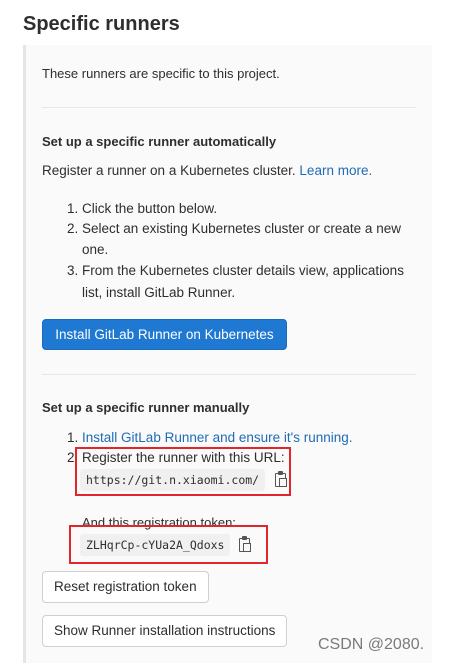  I want to click on auto-step-3-continuation: list, install GitLab Runner., so click(159, 292).